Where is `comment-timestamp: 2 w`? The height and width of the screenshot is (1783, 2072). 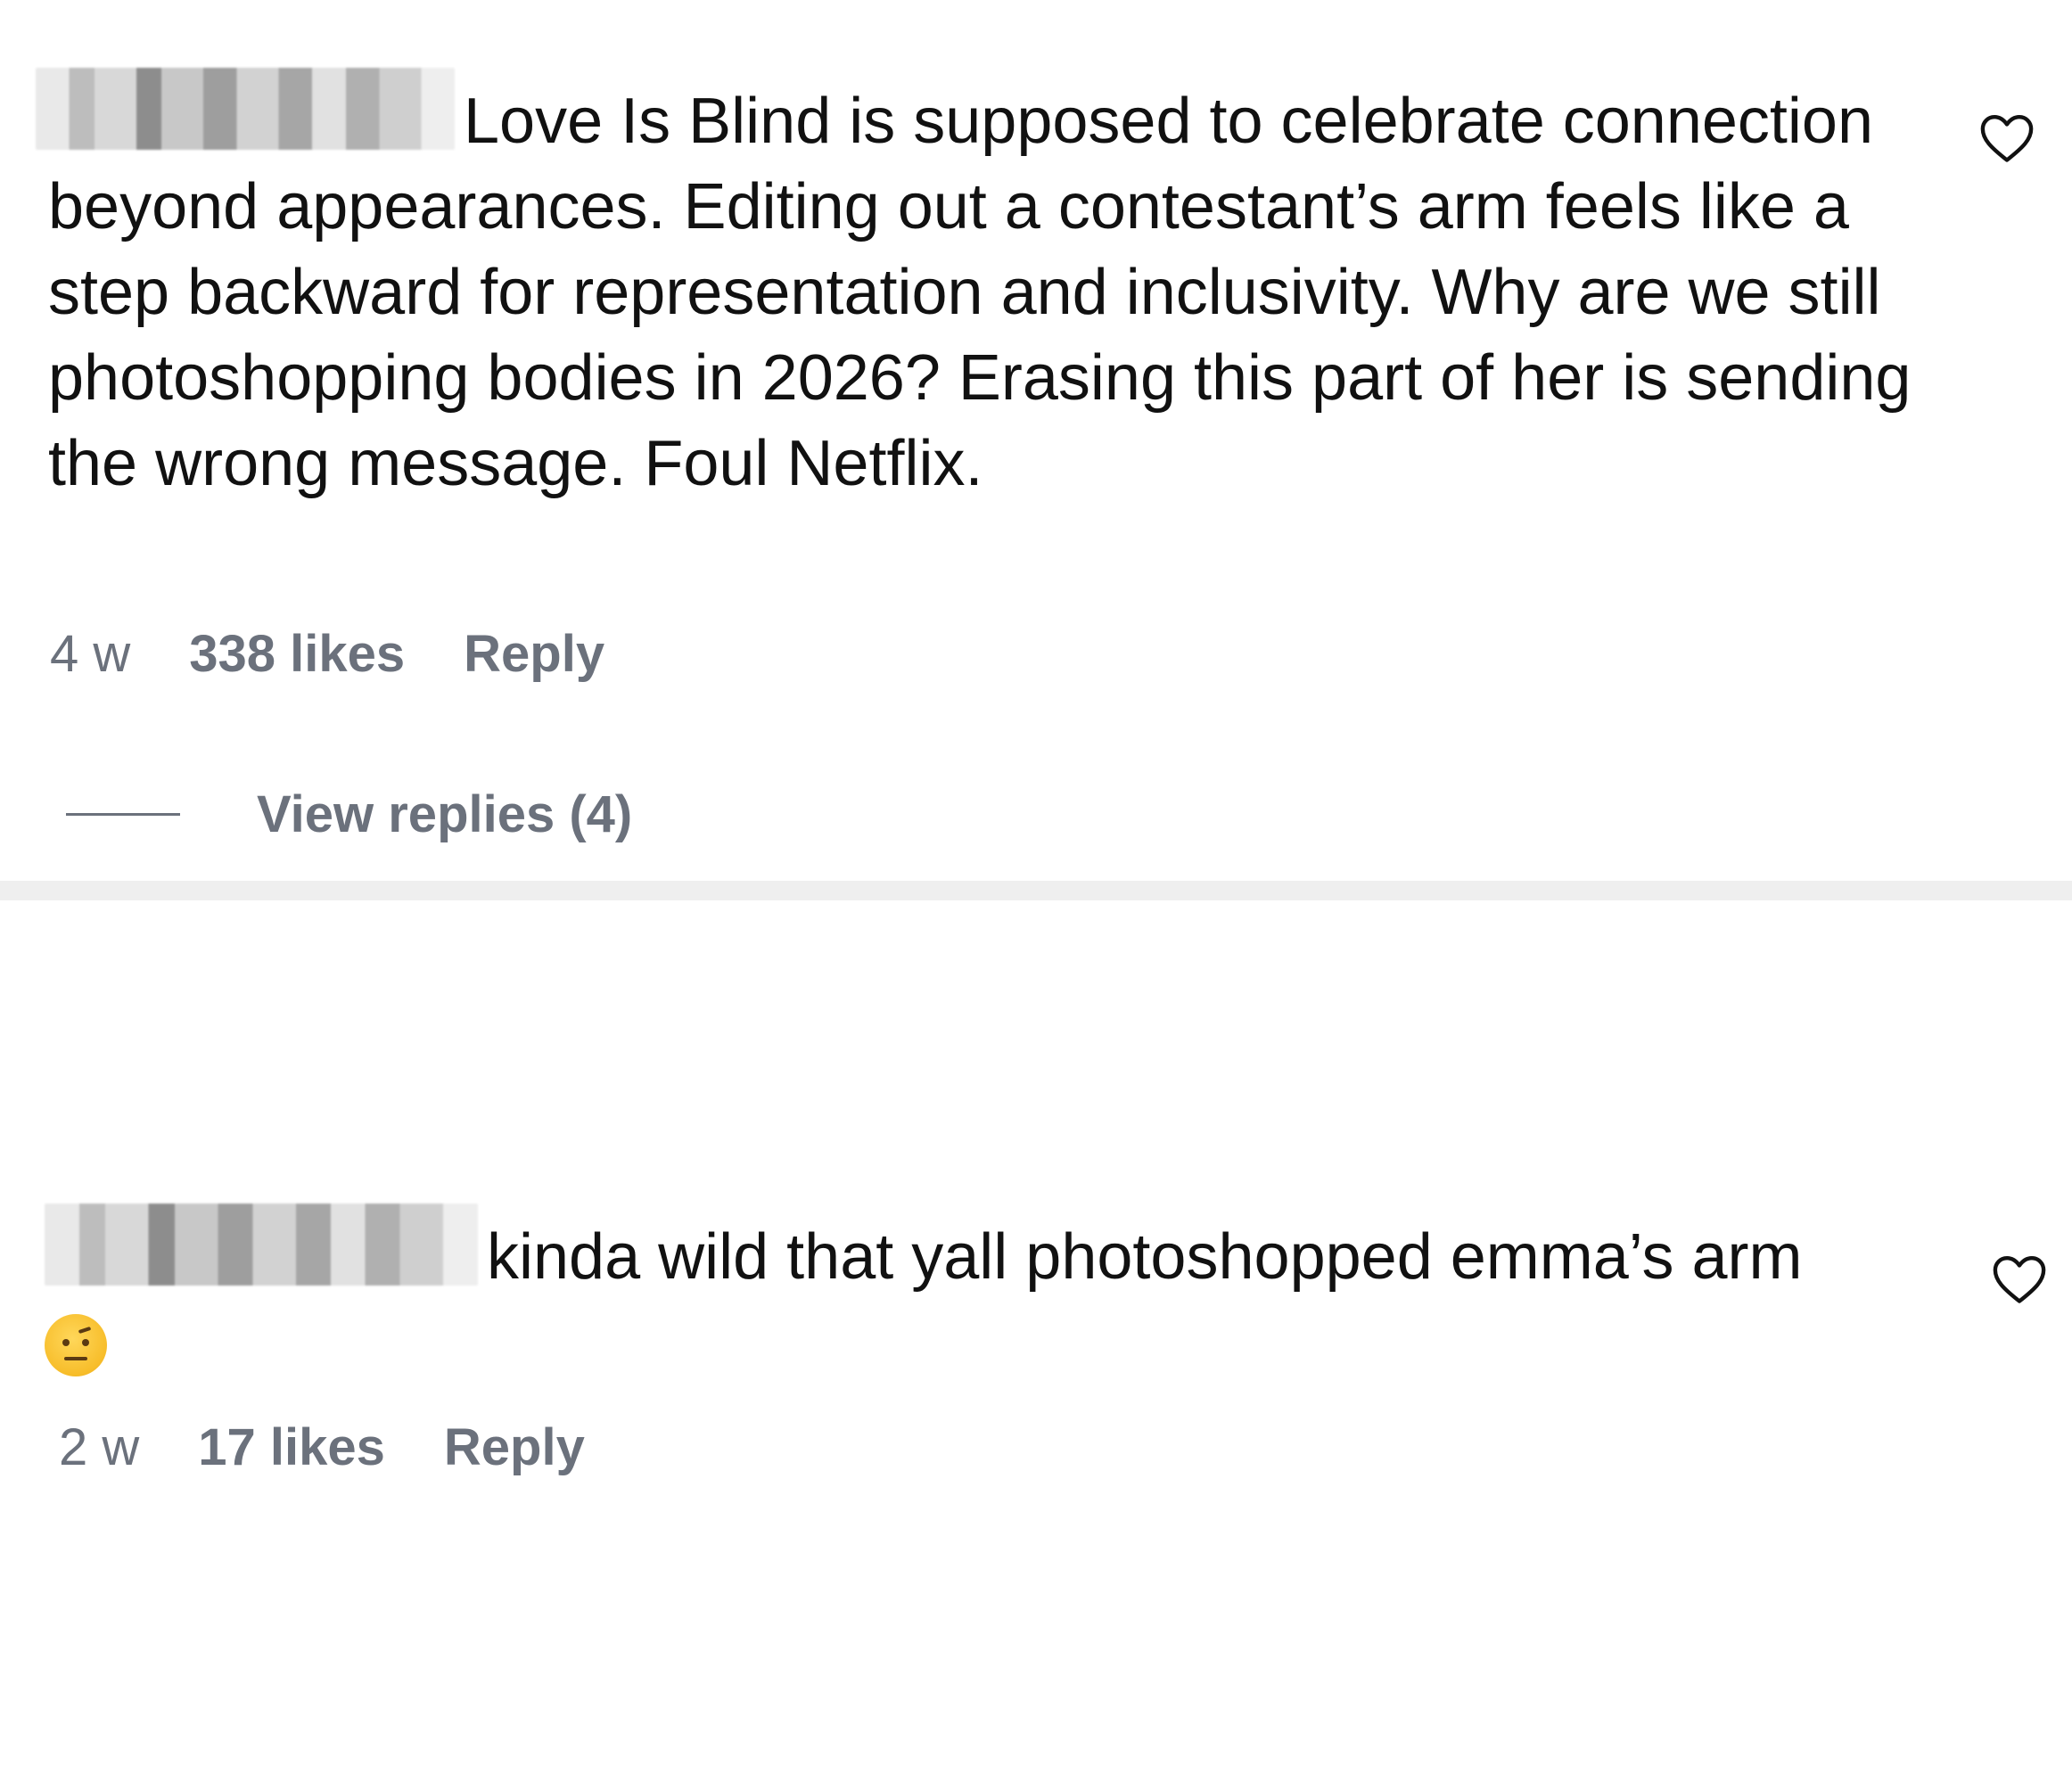
comment-timestamp: 2 w is located at coordinates (99, 1447).